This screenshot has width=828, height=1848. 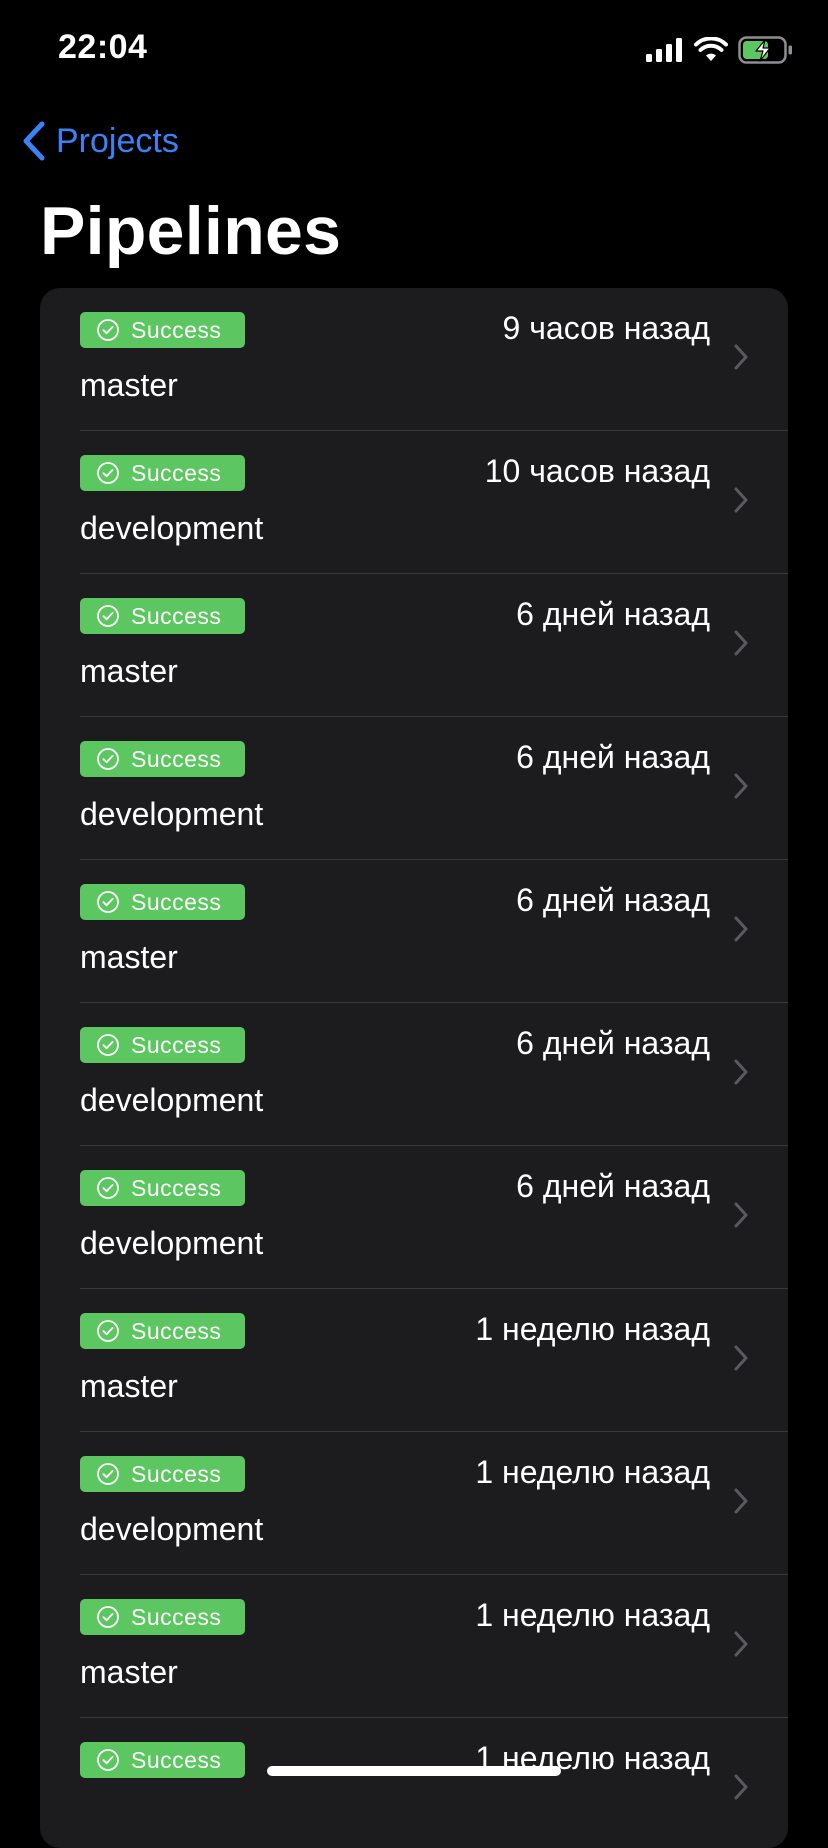 I want to click on back-button: Projects, so click(x=100, y=141).